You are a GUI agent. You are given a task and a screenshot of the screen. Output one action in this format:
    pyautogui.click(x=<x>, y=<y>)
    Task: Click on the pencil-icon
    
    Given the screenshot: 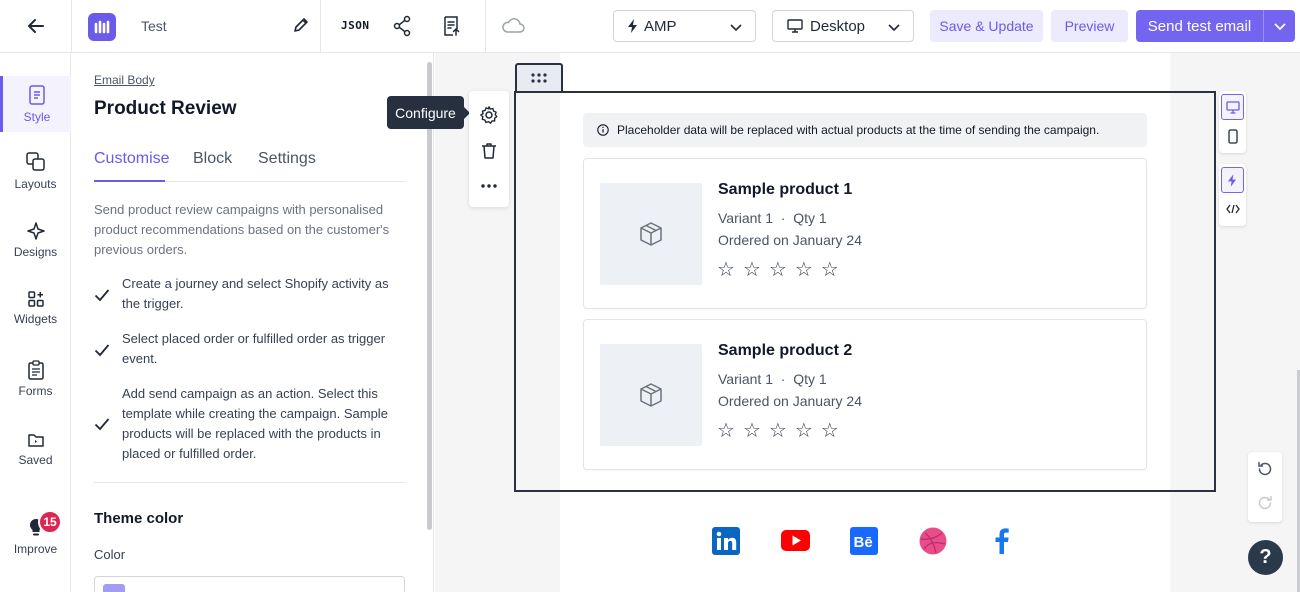 What is the action you would take?
    pyautogui.click(x=301, y=25)
    